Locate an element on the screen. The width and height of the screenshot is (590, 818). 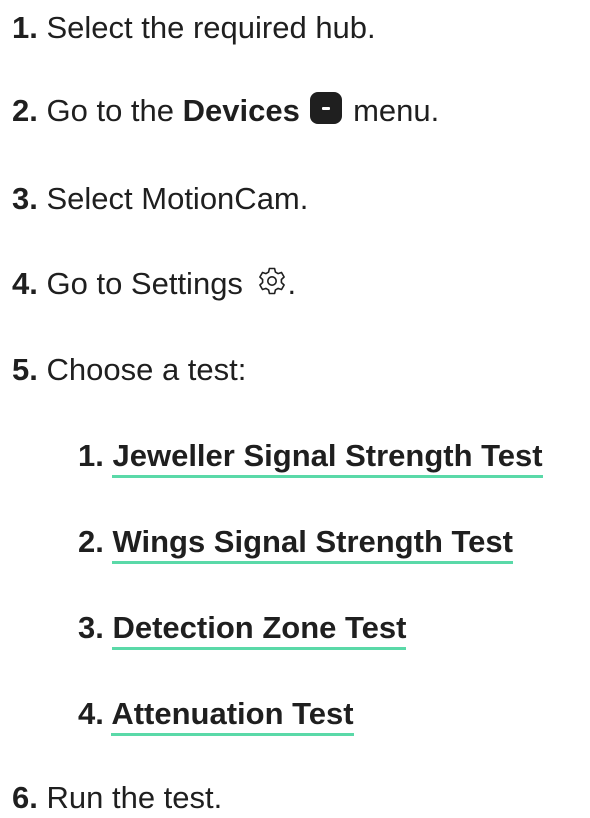
test-item-1: 1. Jeweller Signal Strength Test is located at coordinates (310, 457).